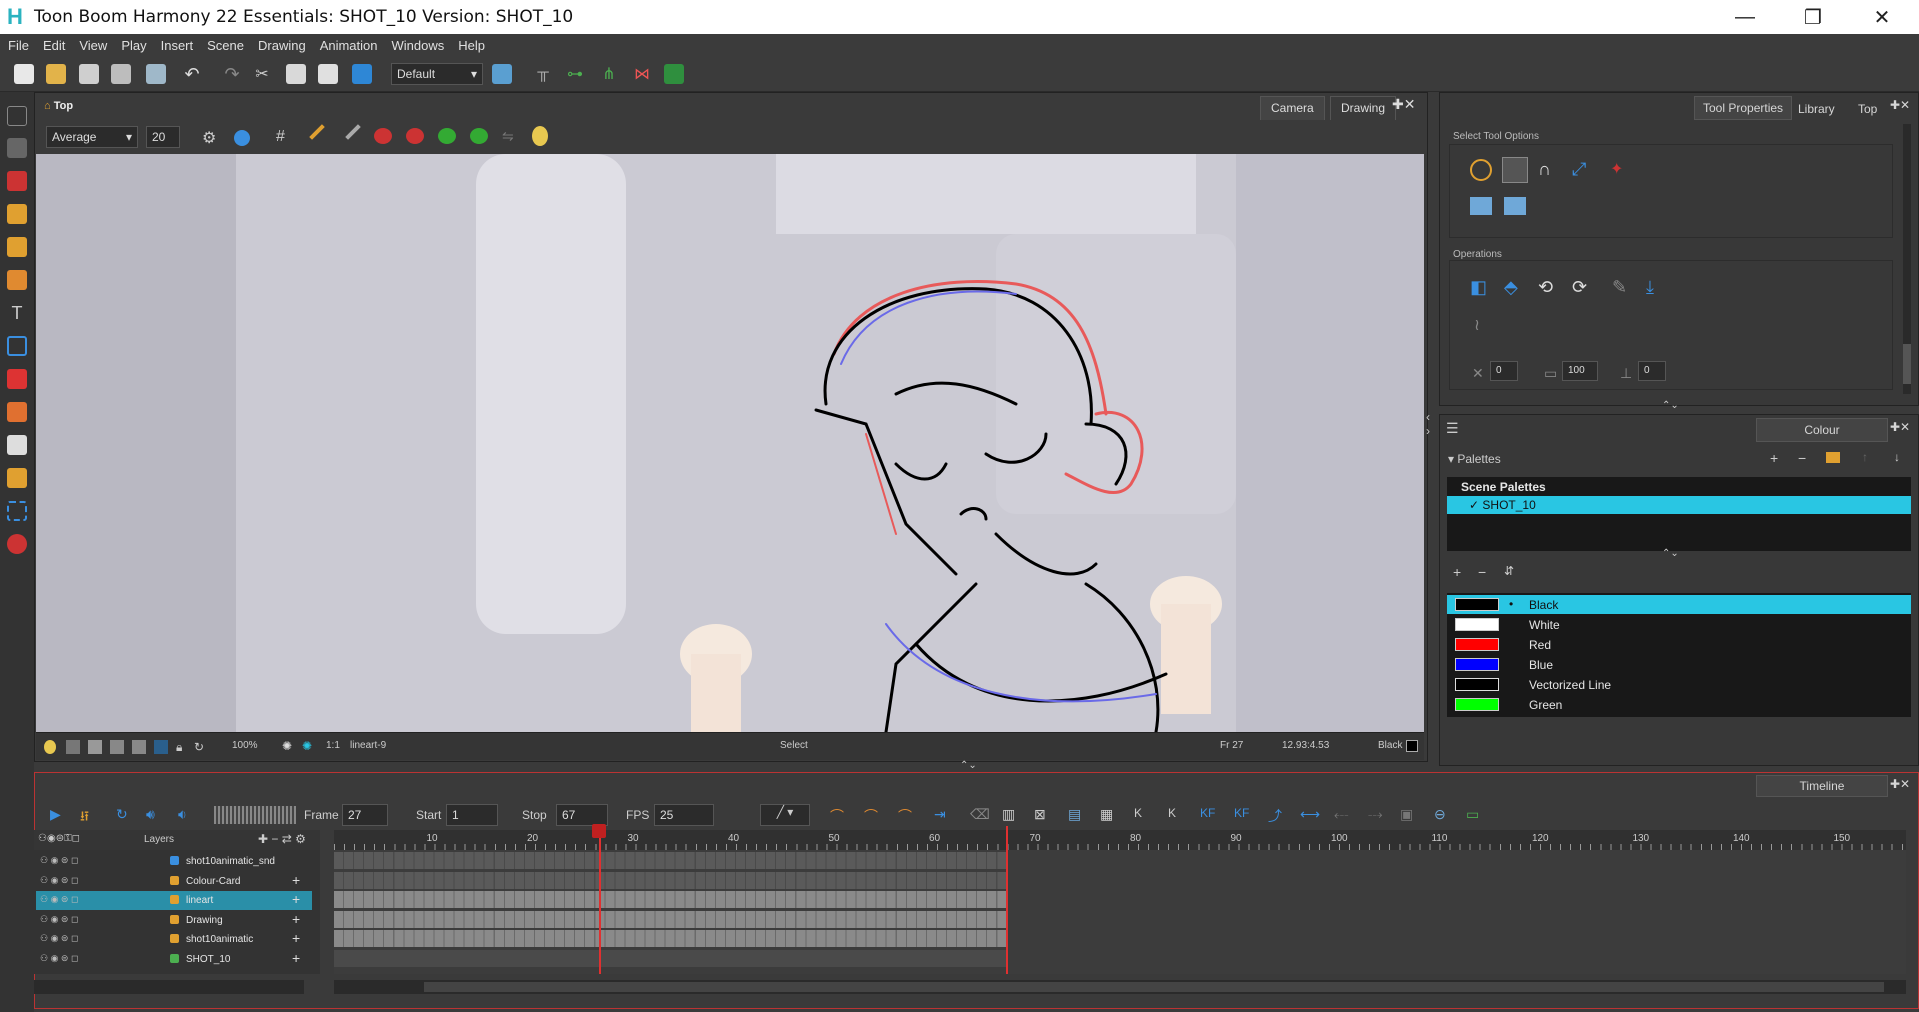  What do you see at coordinates (17, 247) in the screenshot?
I see `stamp-tool-icon` at bounding box center [17, 247].